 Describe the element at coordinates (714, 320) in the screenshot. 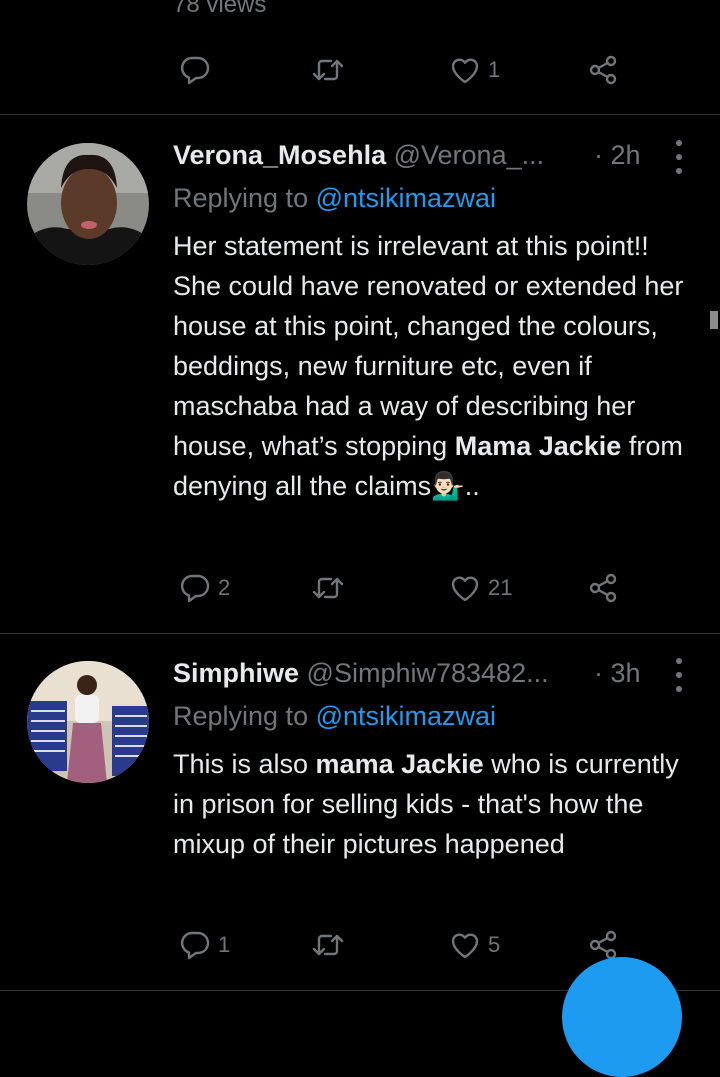

I see `scrollbar-thumb` at that location.